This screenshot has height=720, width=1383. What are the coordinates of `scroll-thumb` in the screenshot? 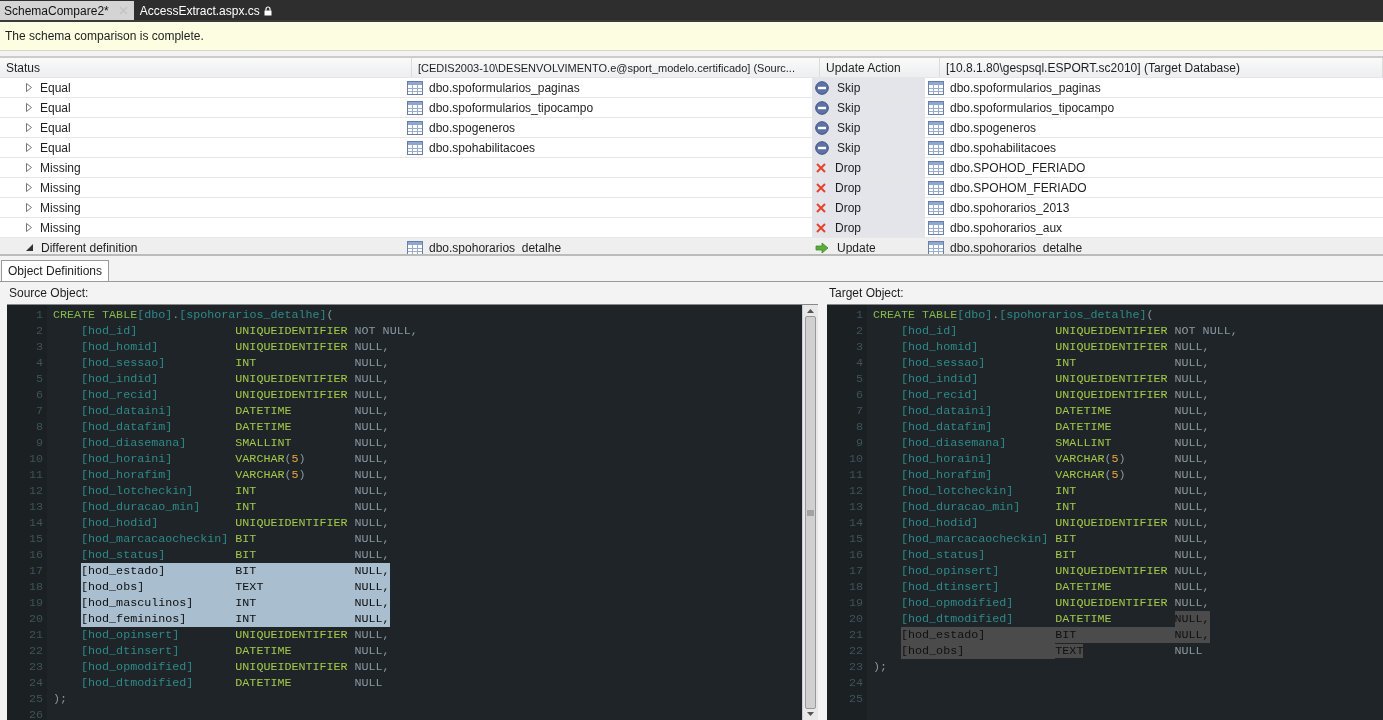 It's located at (810, 512).